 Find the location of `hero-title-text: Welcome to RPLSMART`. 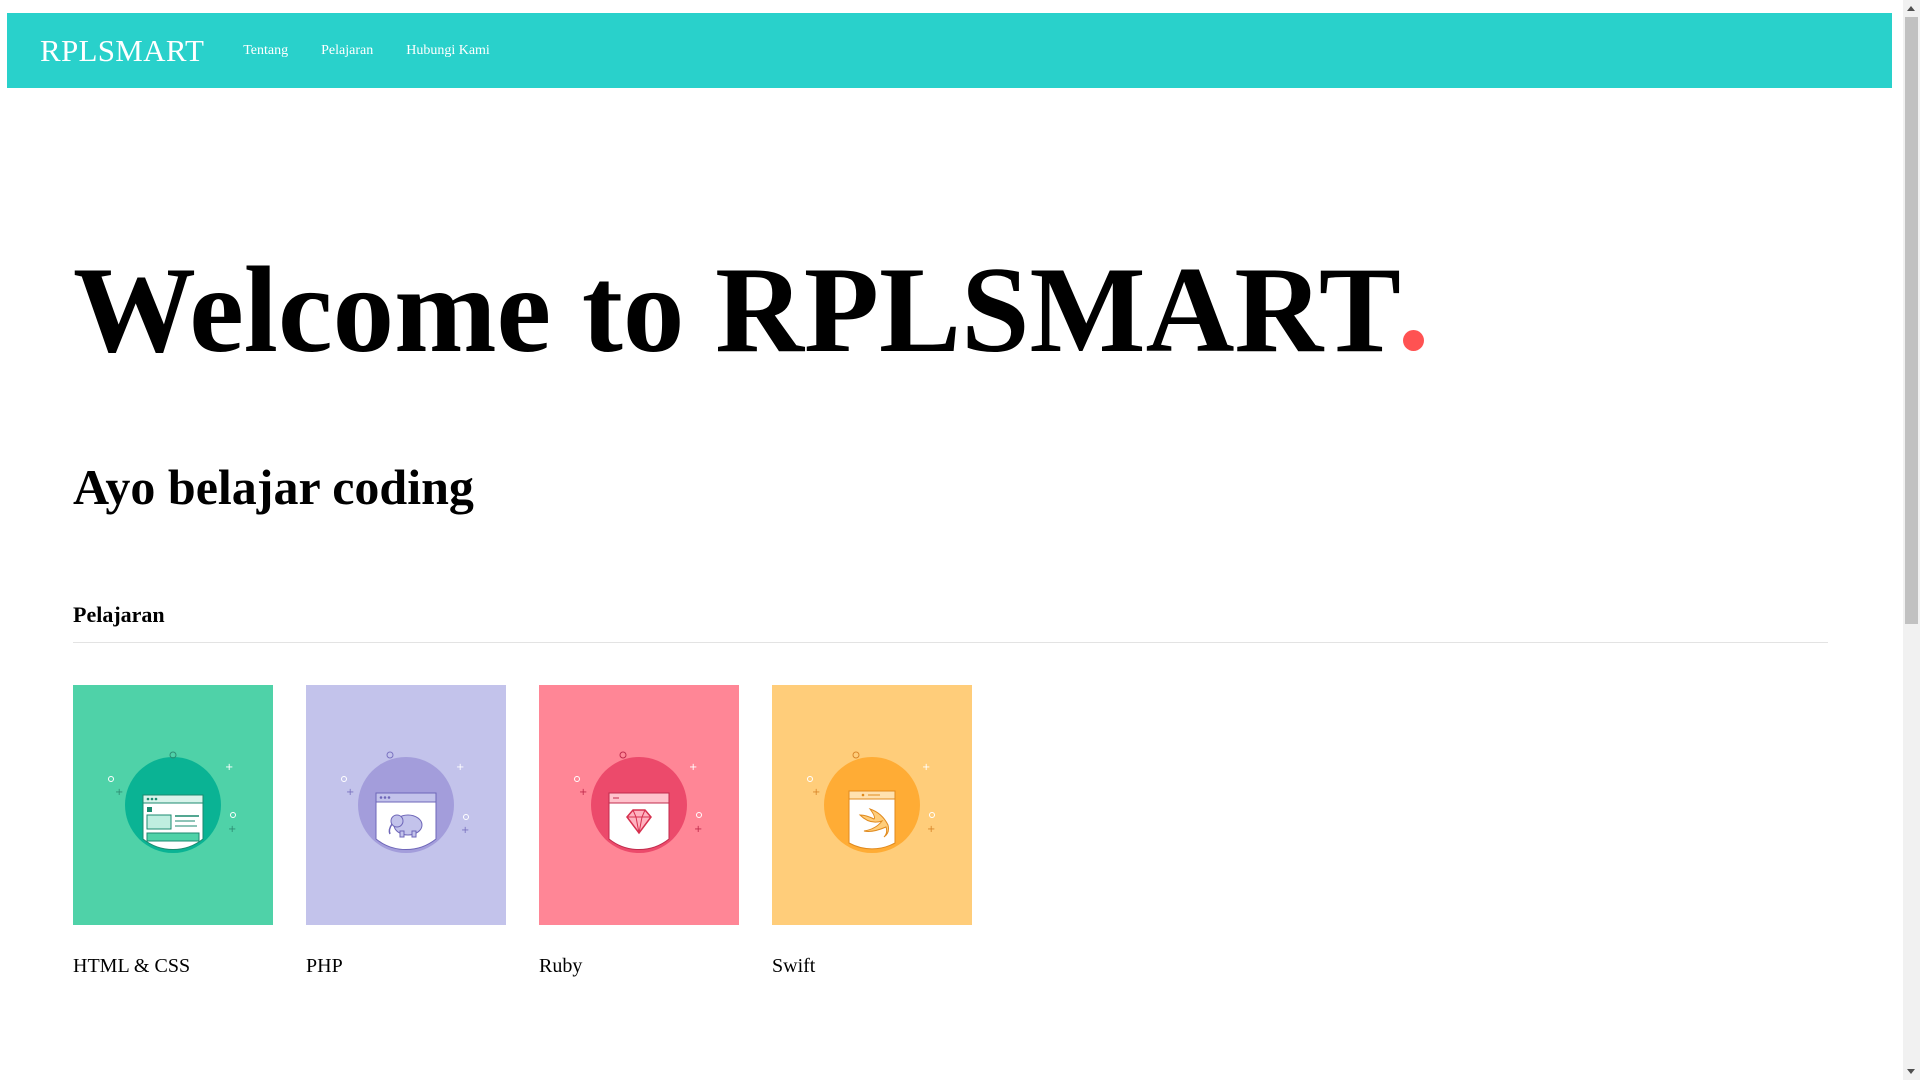

hero-title-text: Welcome to RPLSMART is located at coordinates (737, 309).